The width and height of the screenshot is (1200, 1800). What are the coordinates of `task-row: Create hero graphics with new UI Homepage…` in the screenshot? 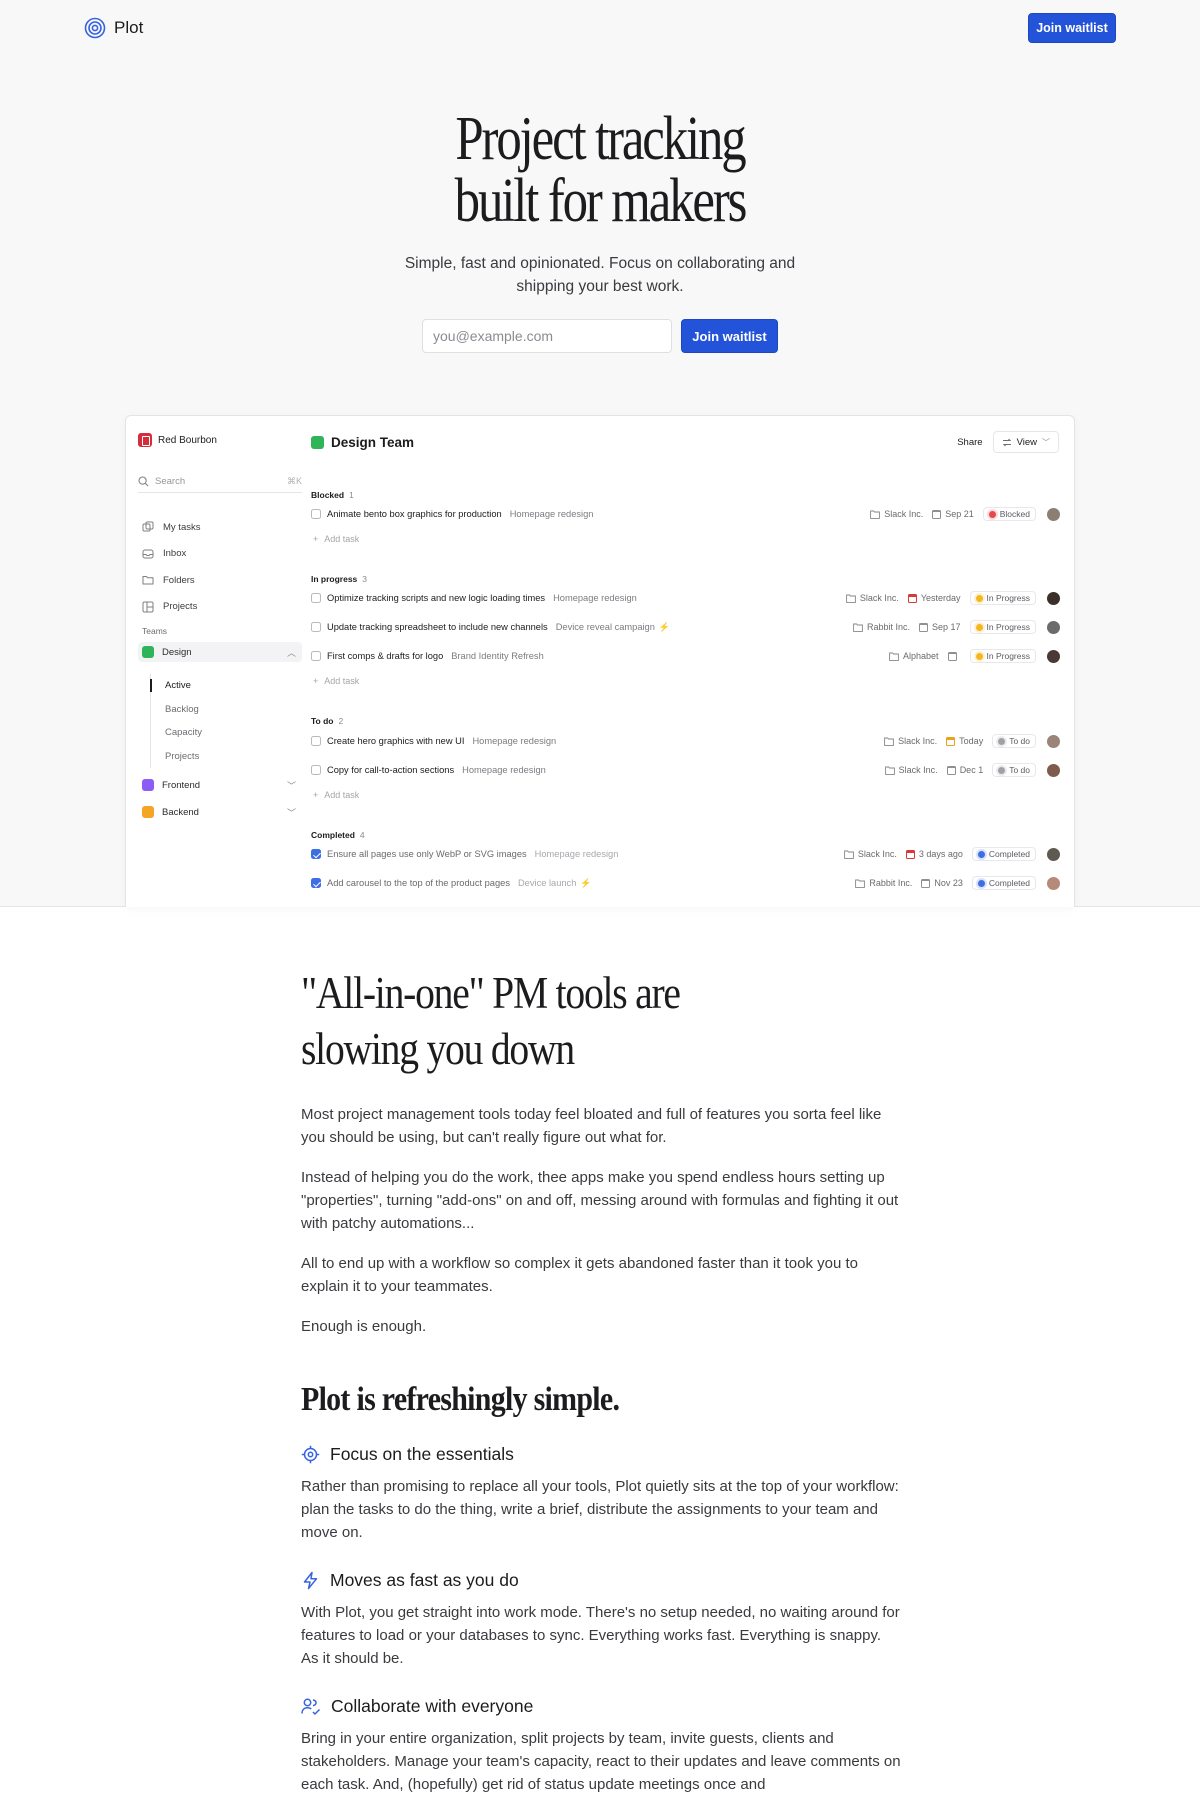 It's located at (685, 741).